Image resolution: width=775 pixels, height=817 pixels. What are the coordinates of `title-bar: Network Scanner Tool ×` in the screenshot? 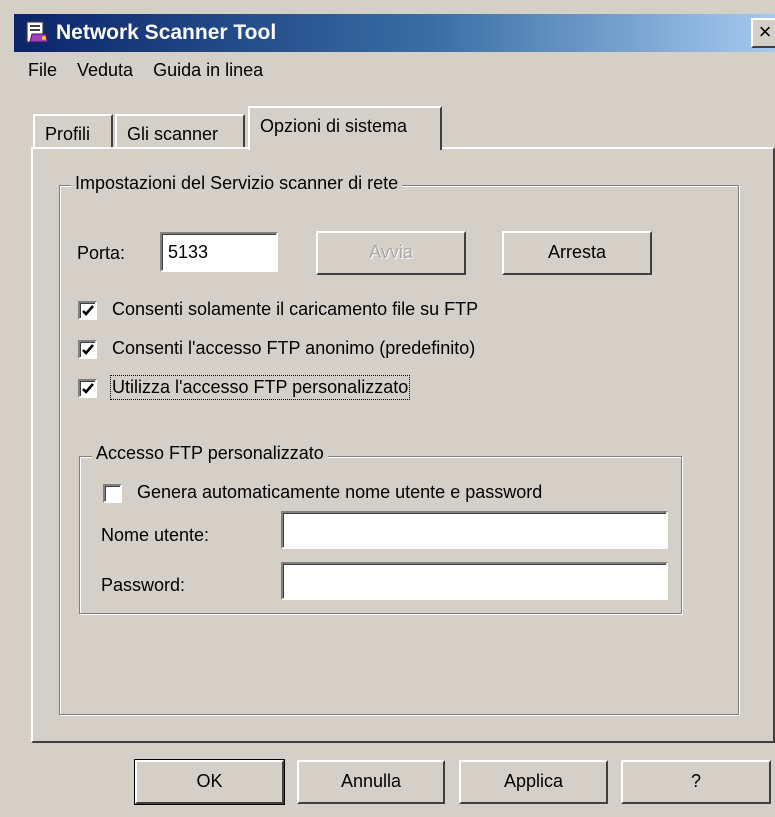 It's located at (394, 33).